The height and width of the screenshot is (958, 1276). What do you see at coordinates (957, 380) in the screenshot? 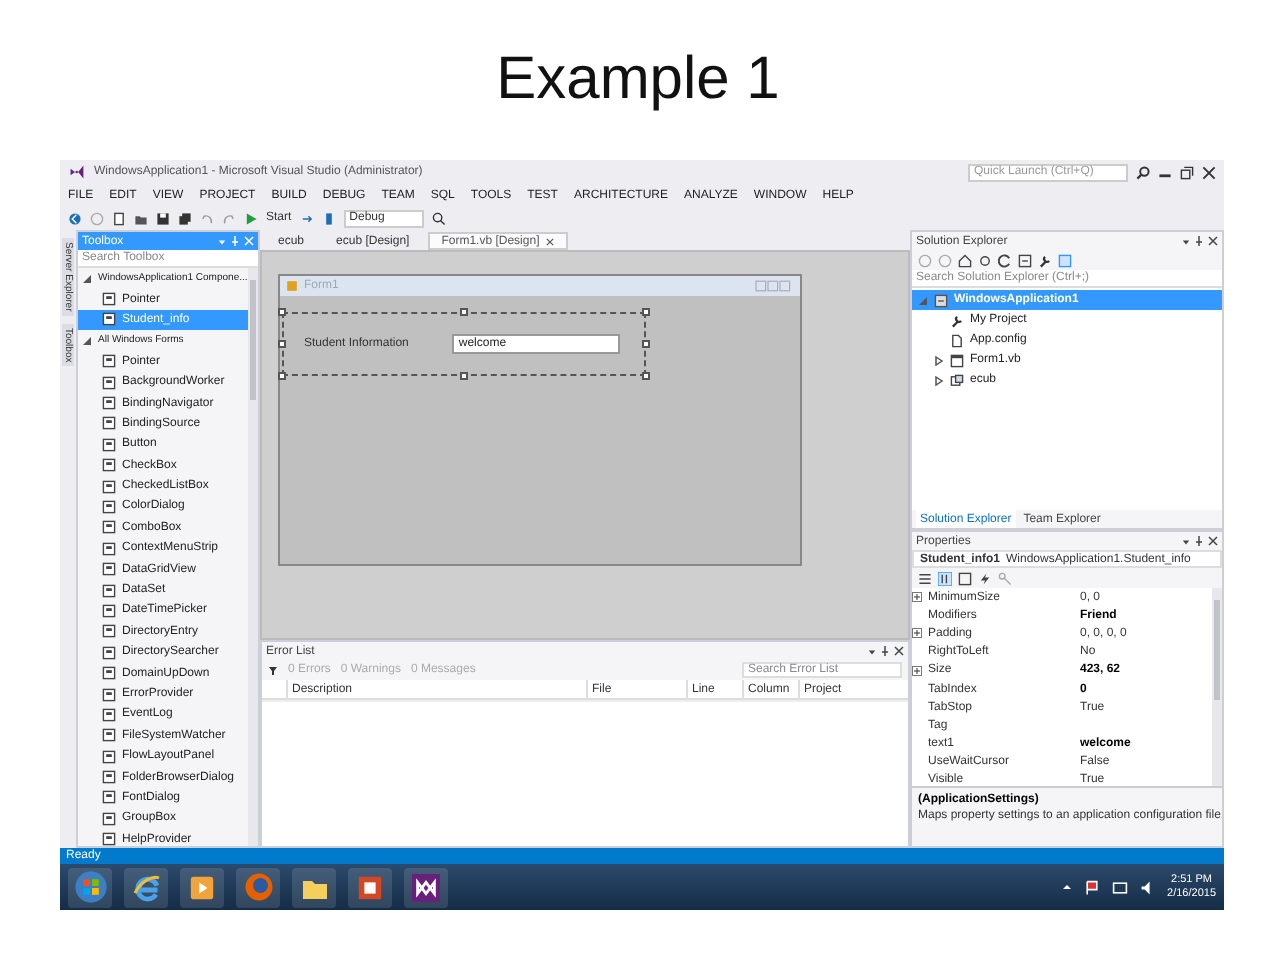
I see `control-icon` at bounding box center [957, 380].